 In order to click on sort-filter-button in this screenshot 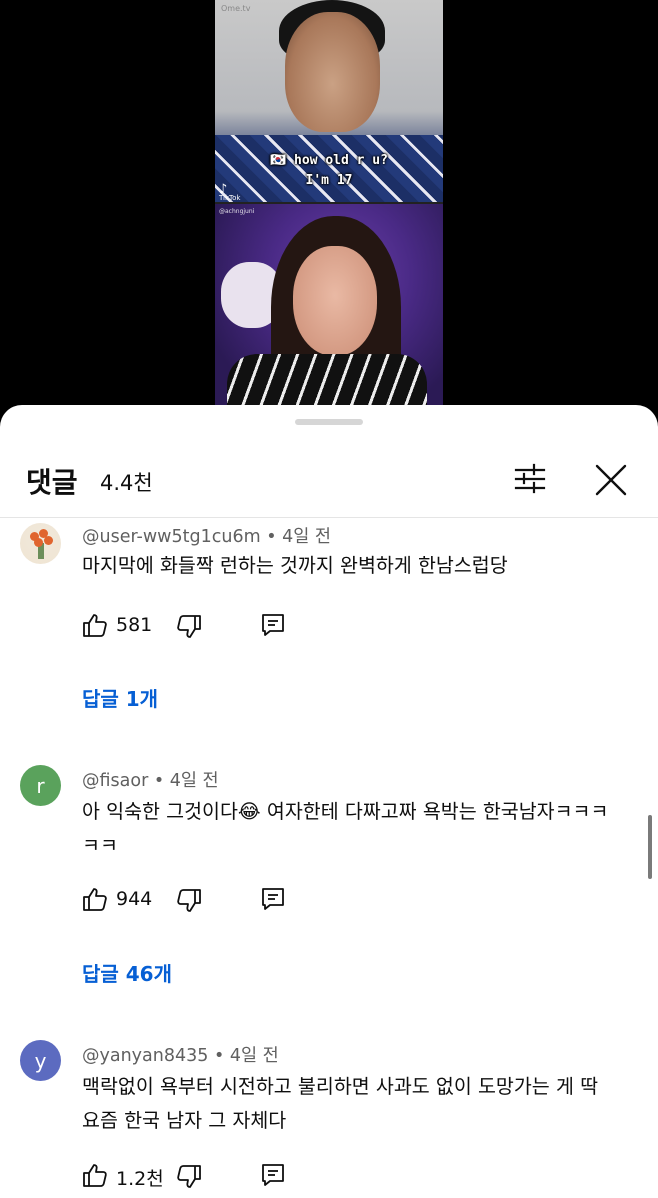, I will do `click(530, 479)`.